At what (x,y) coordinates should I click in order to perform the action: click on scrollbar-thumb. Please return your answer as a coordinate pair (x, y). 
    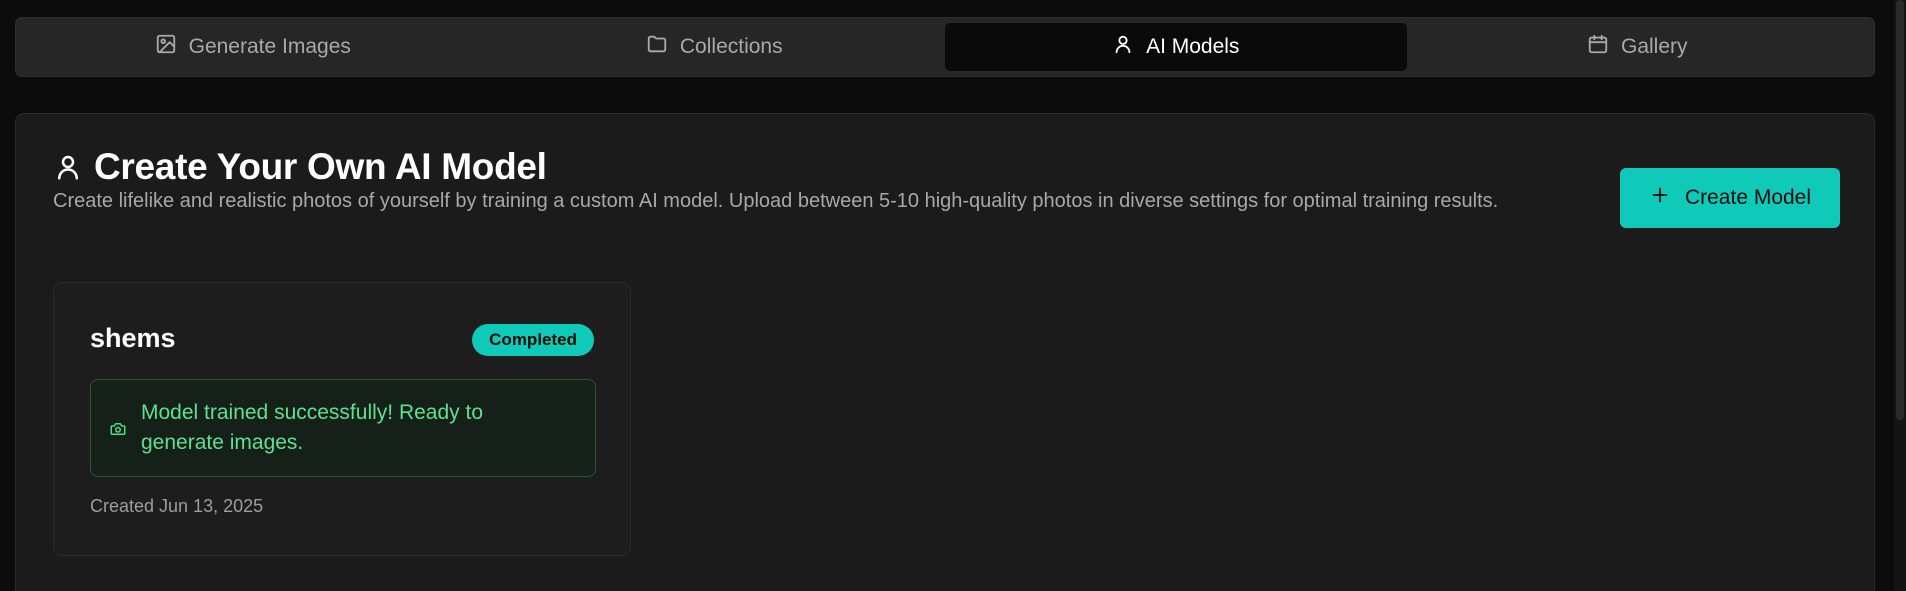
    Looking at the image, I should click on (1900, 210).